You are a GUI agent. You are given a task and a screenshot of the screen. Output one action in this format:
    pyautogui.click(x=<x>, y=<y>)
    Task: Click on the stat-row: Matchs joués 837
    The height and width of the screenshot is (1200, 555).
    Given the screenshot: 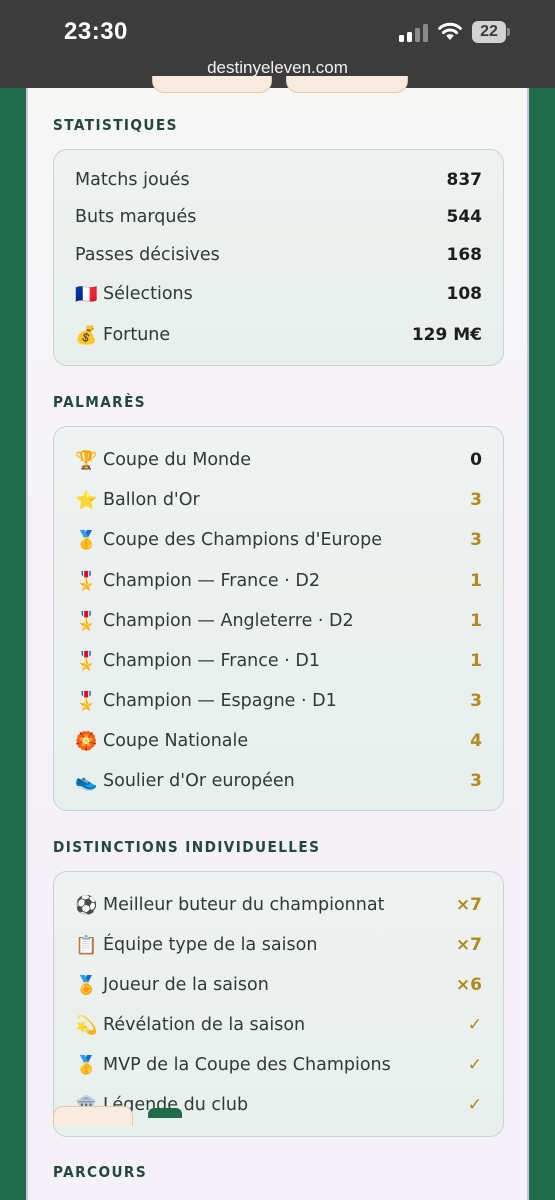 What is the action you would take?
    pyautogui.click(x=278, y=180)
    